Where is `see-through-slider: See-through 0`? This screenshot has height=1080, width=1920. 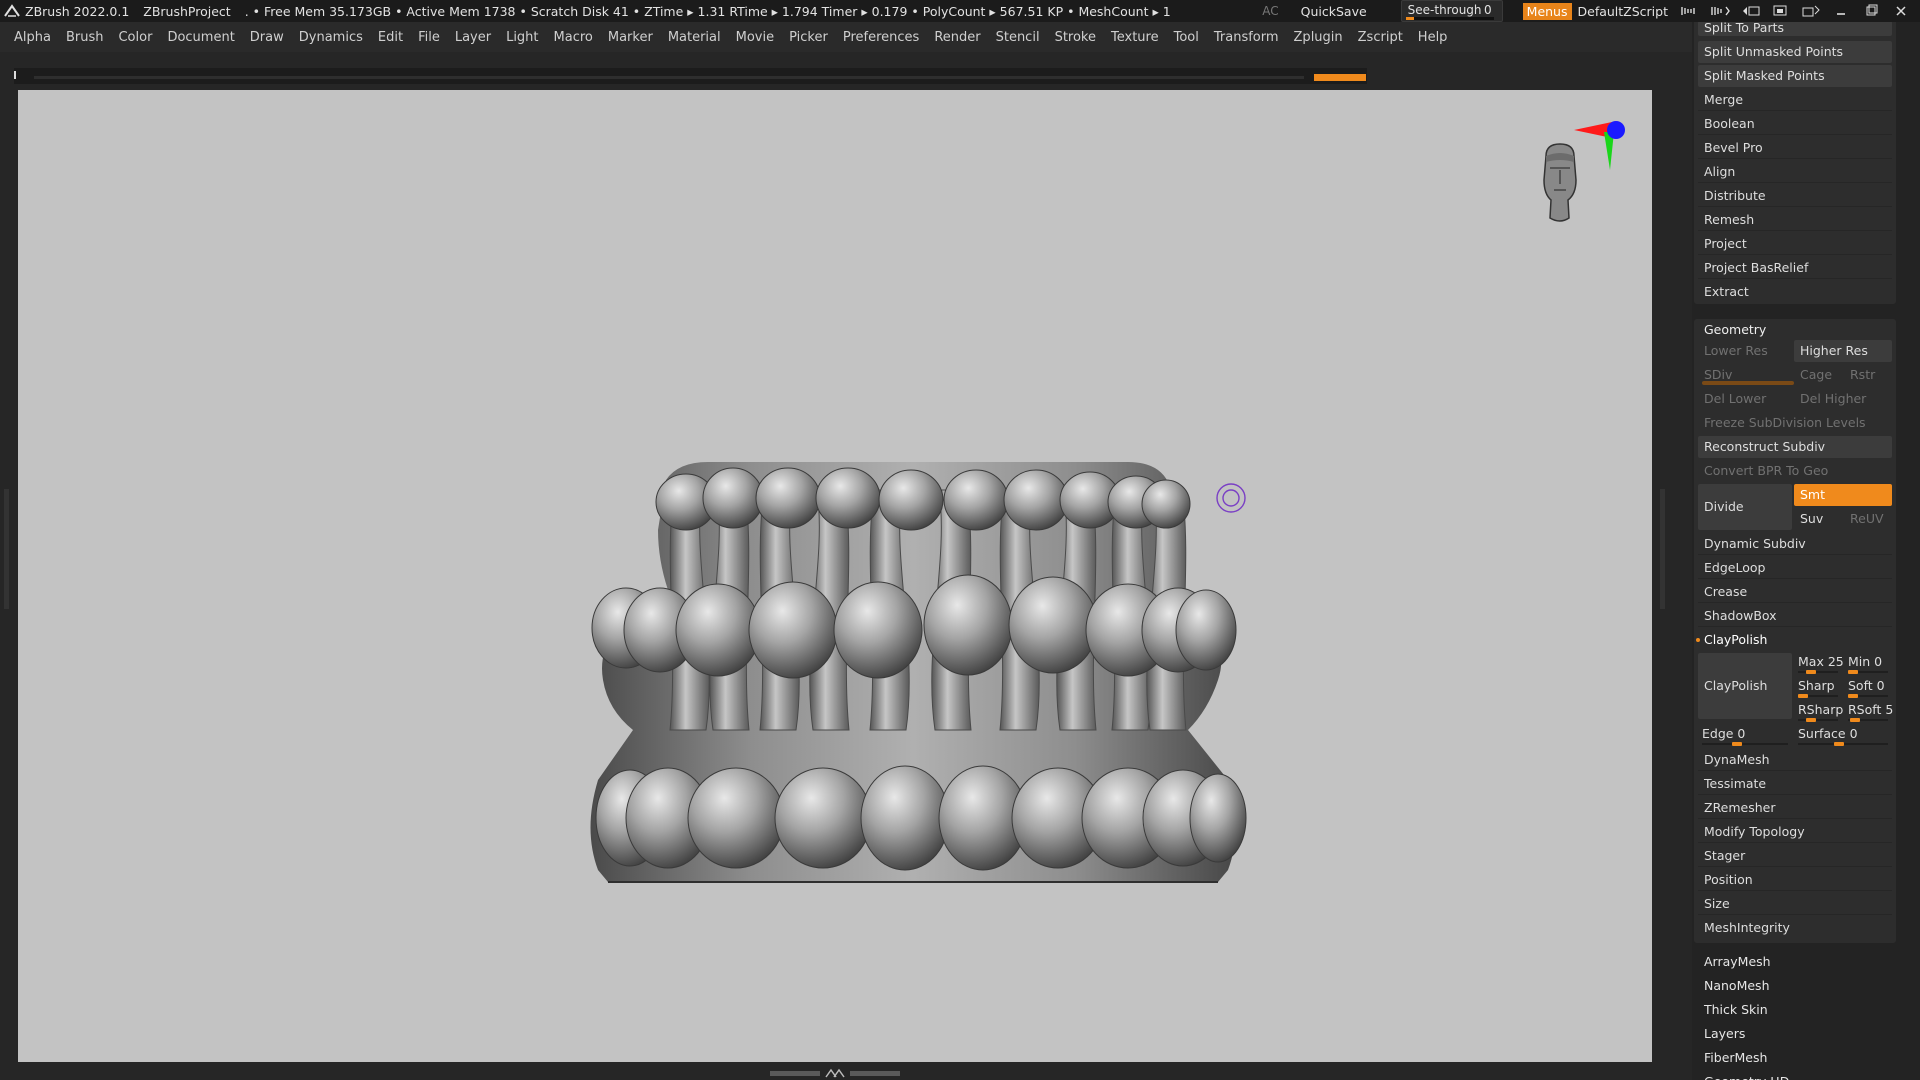
see-through-slider: See-through 0 is located at coordinates (1451, 11).